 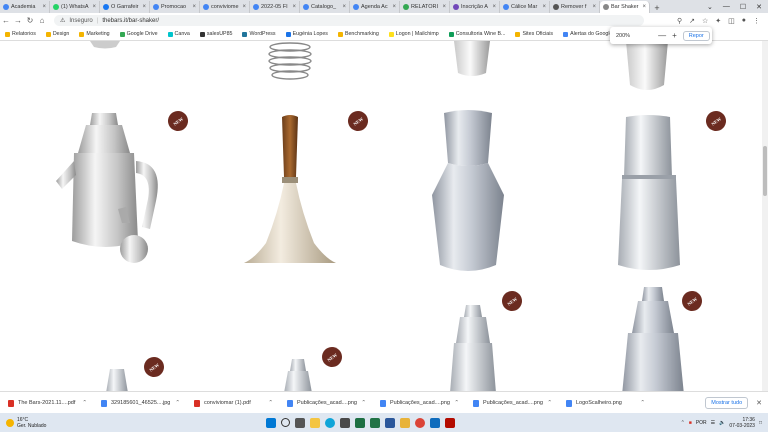 What do you see at coordinates (575, 7) in the screenshot?
I see `browser-tab: Remover f ×` at bounding box center [575, 7].